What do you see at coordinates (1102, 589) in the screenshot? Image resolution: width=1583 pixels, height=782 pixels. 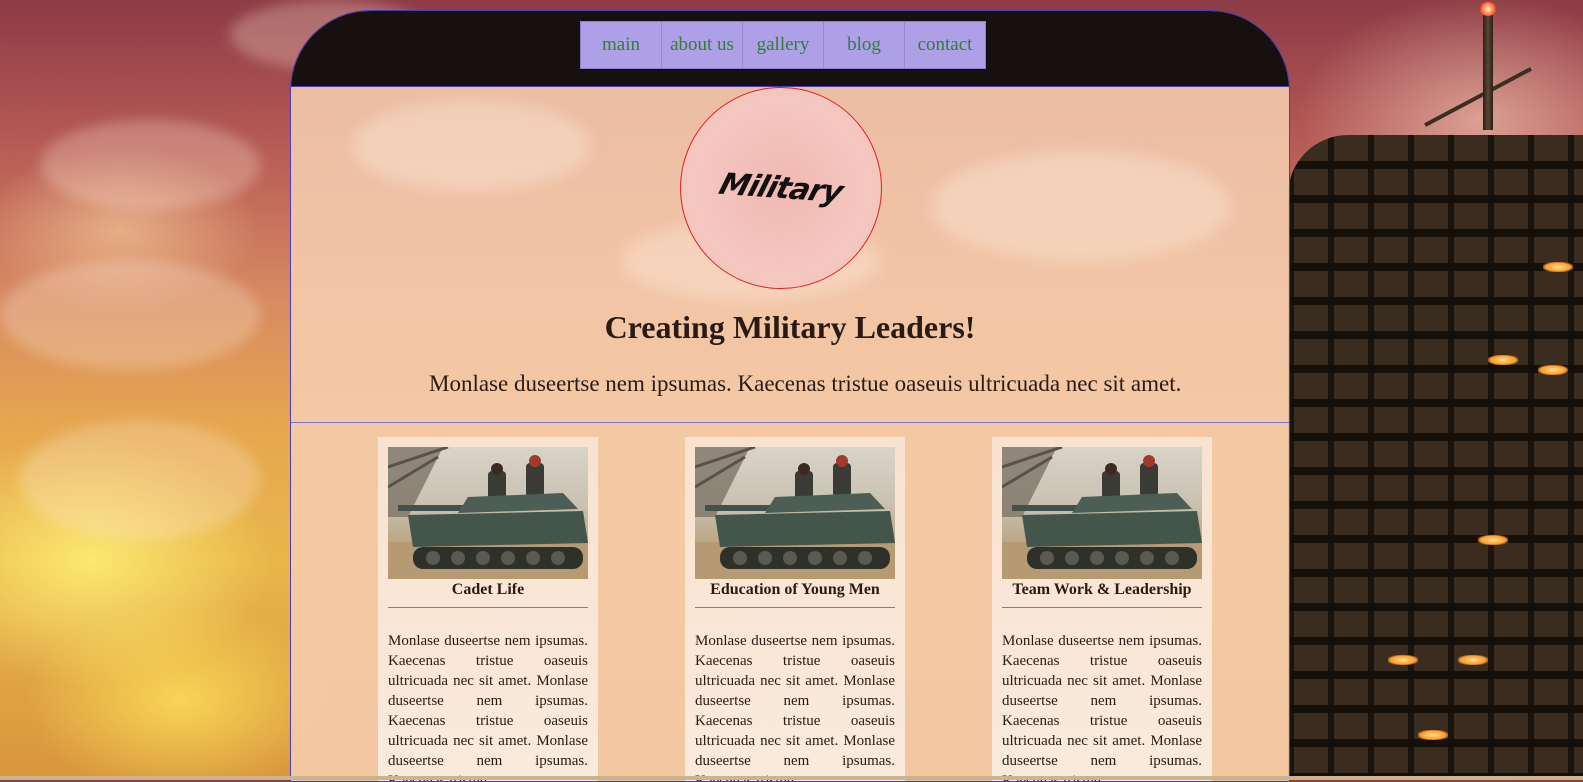 I see `card-title: Team Work & Leadership` at bounding box center [1102, 589].